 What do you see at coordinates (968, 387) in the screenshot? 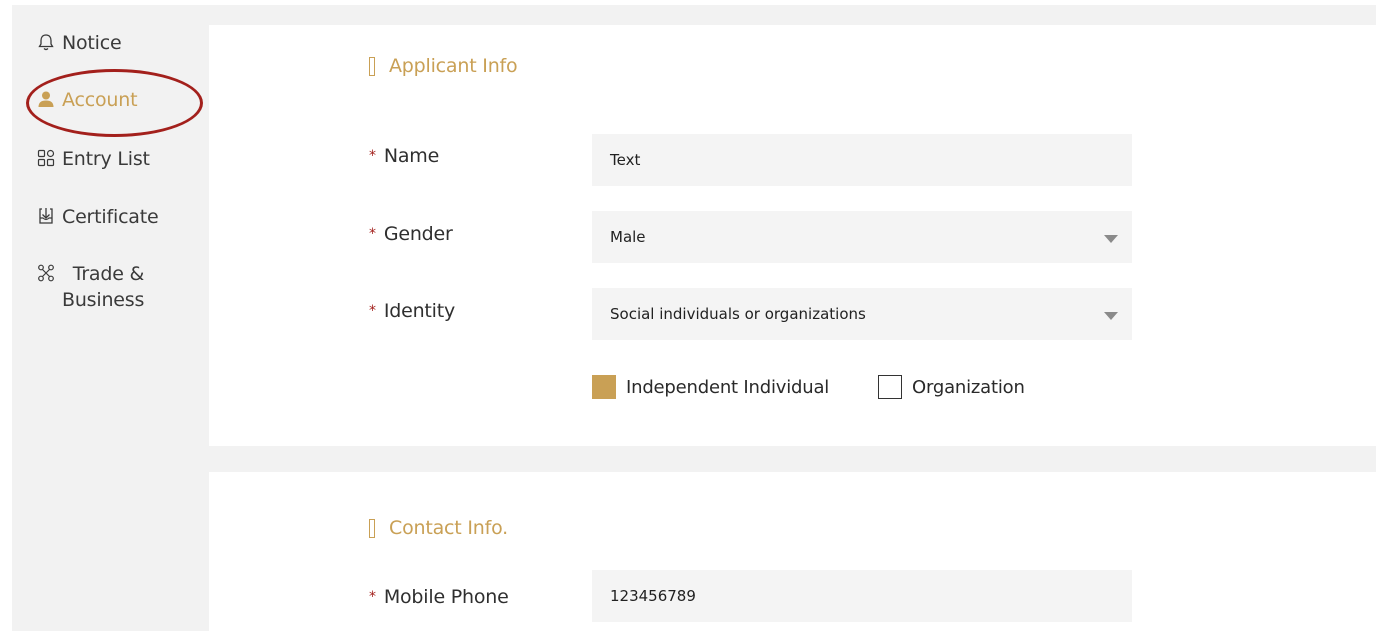
I see `checkbox-label: Organization` at bounding box center [968, 387].